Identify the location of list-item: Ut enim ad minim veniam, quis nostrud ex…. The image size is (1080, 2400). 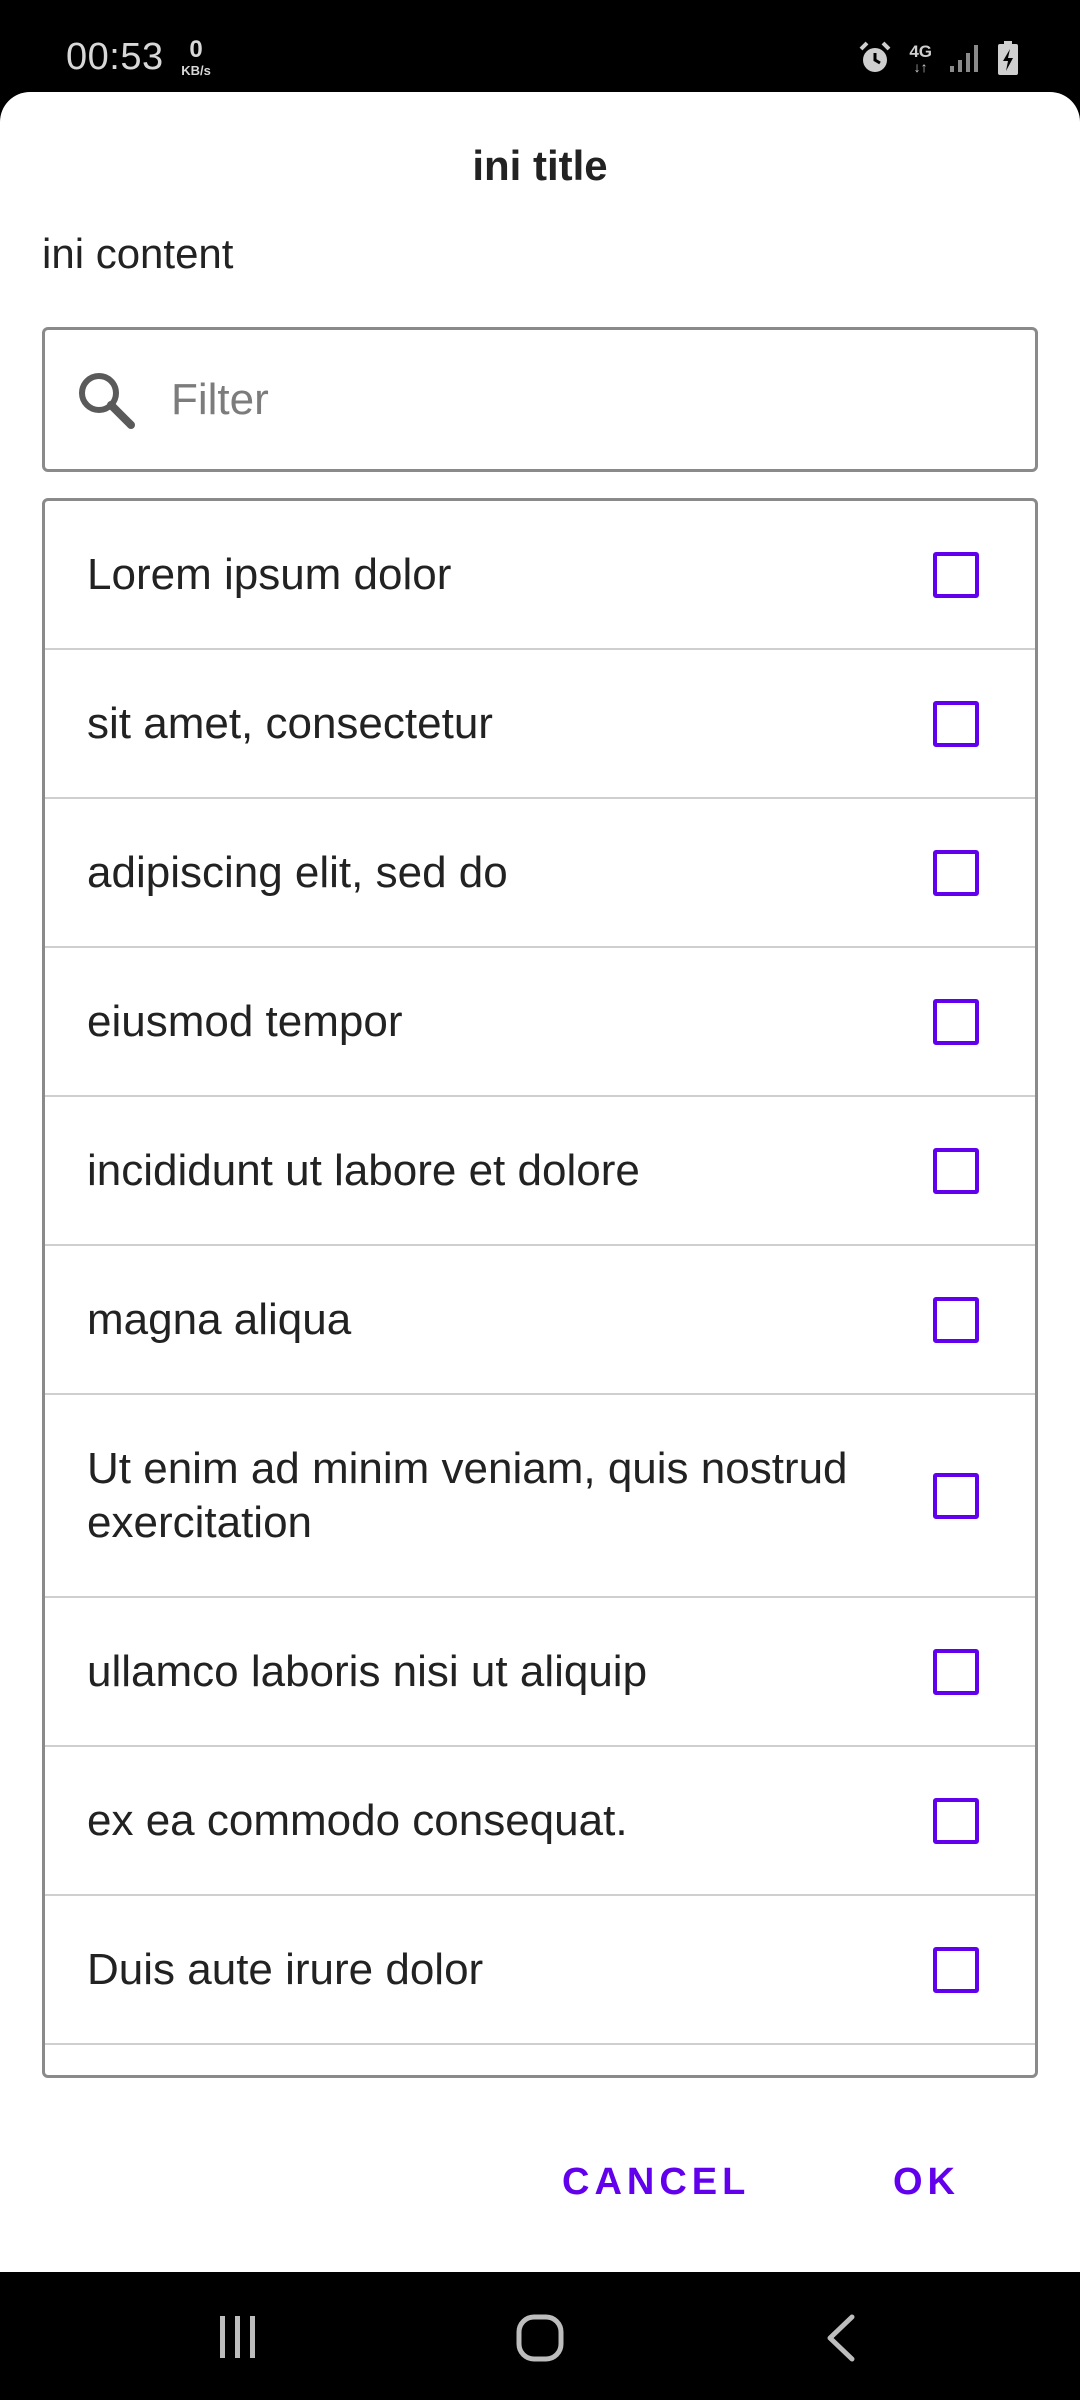
(540, 1496).